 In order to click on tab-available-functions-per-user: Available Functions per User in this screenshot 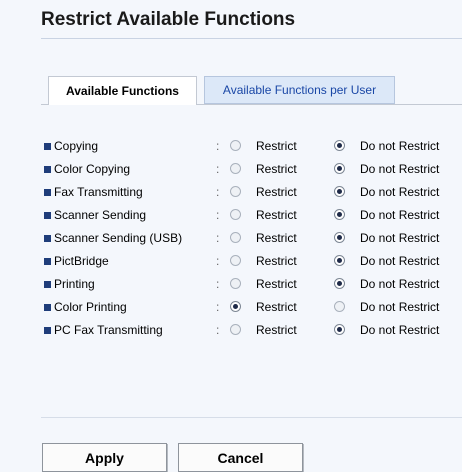, I will do `click(299, 90)`.